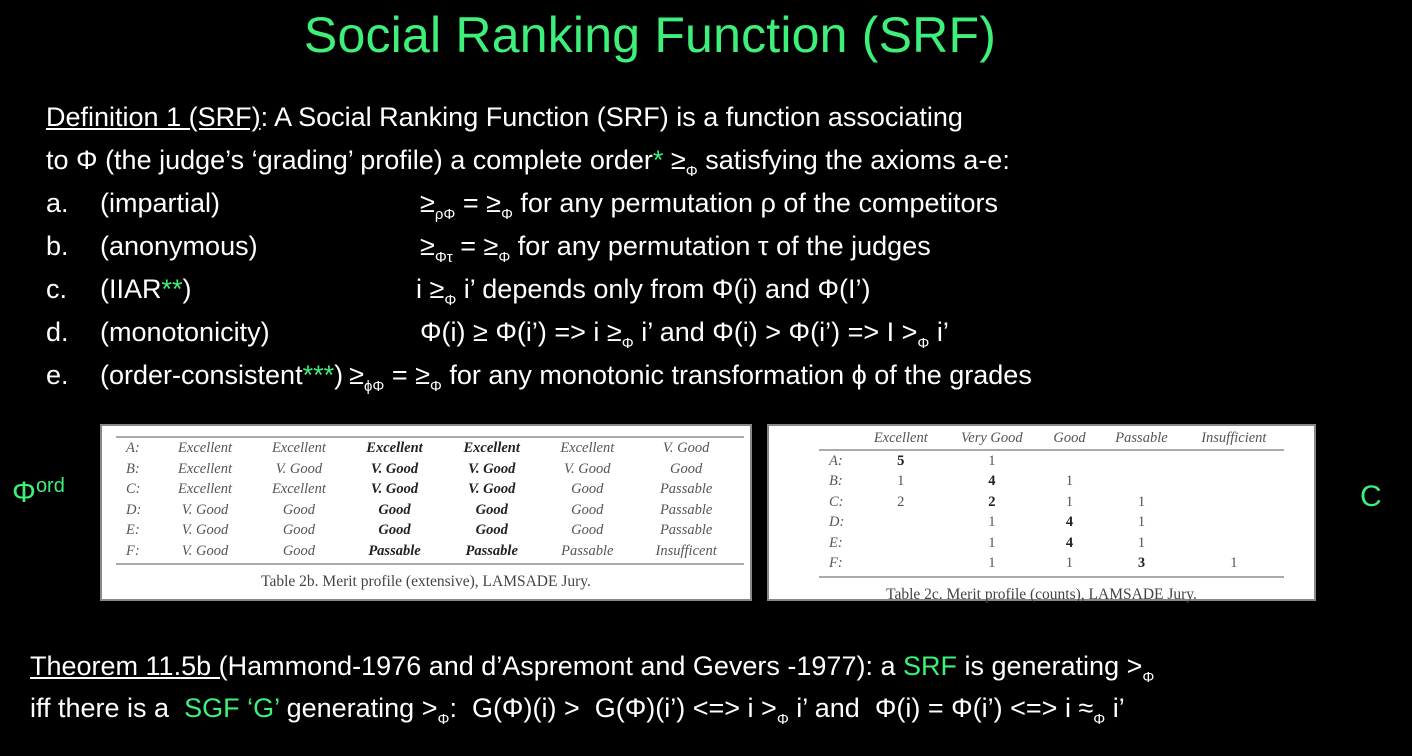 This screenshot has height=756, width=1412. Describe the element at coordinates (232, 708) in the screenshot. I see `sgf-term: SGF ‘G’` at that location.